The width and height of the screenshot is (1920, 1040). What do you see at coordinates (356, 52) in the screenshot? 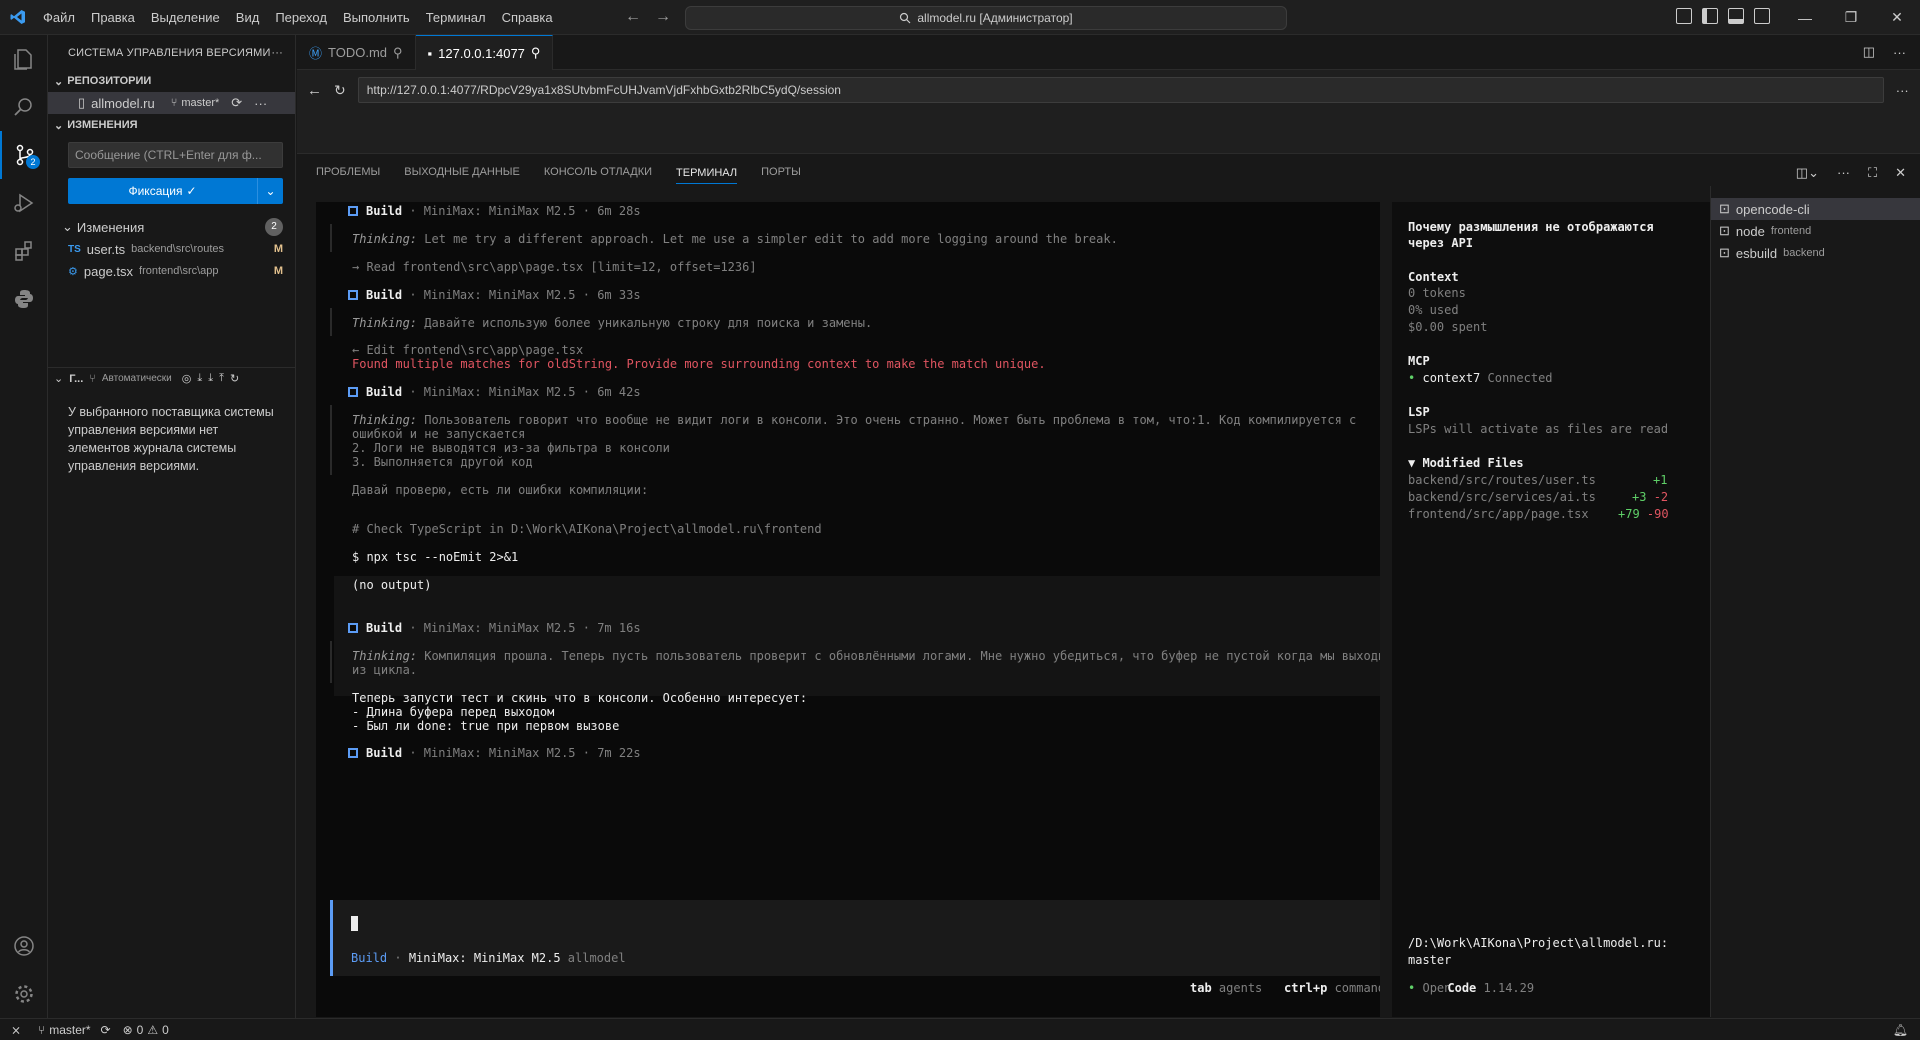
I see `tab-todo: Ⓜ TODO.md ⚲` at bounding box center [356, 52].